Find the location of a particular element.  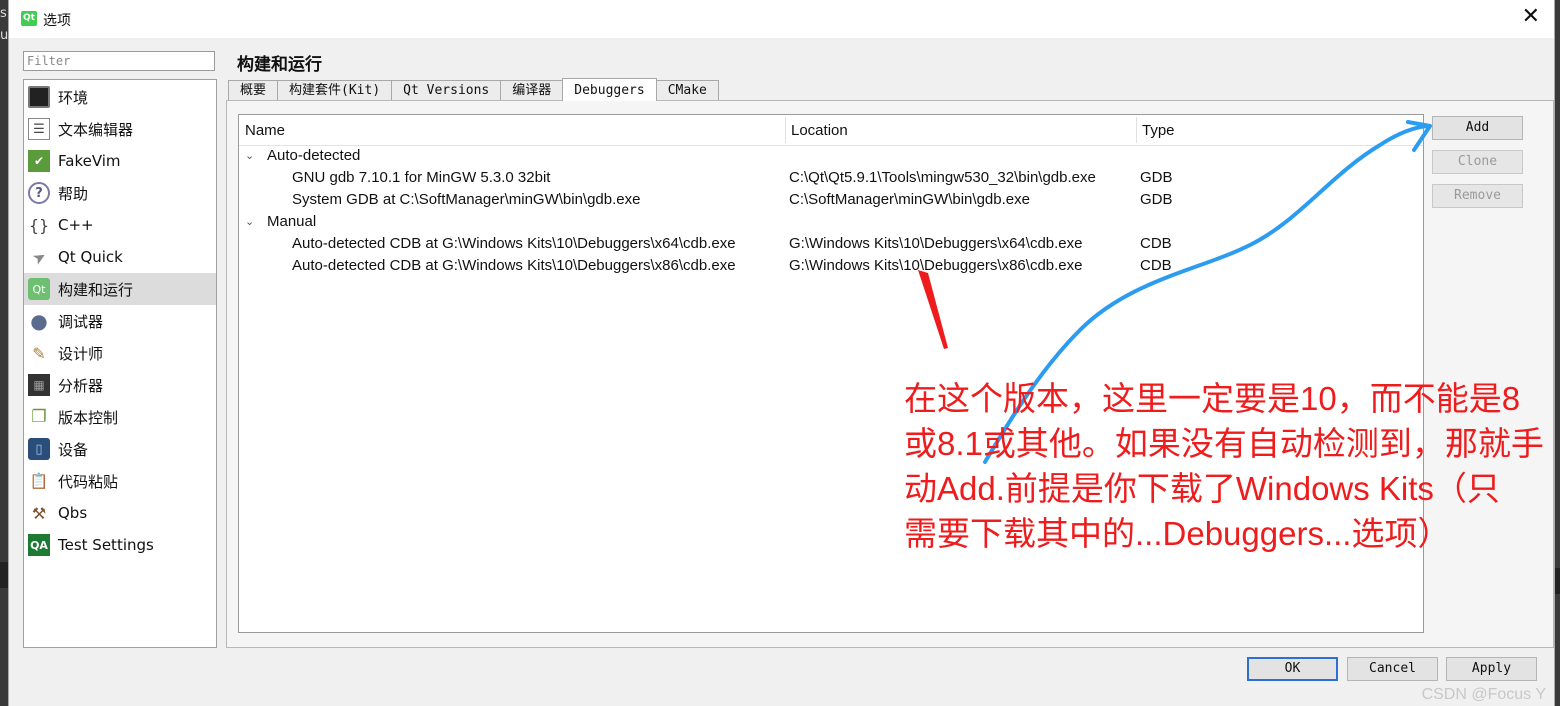

annotation-line: 或8.1或其他。如果没有自动检测到，那就手 is located at coordinates (1224, 443).